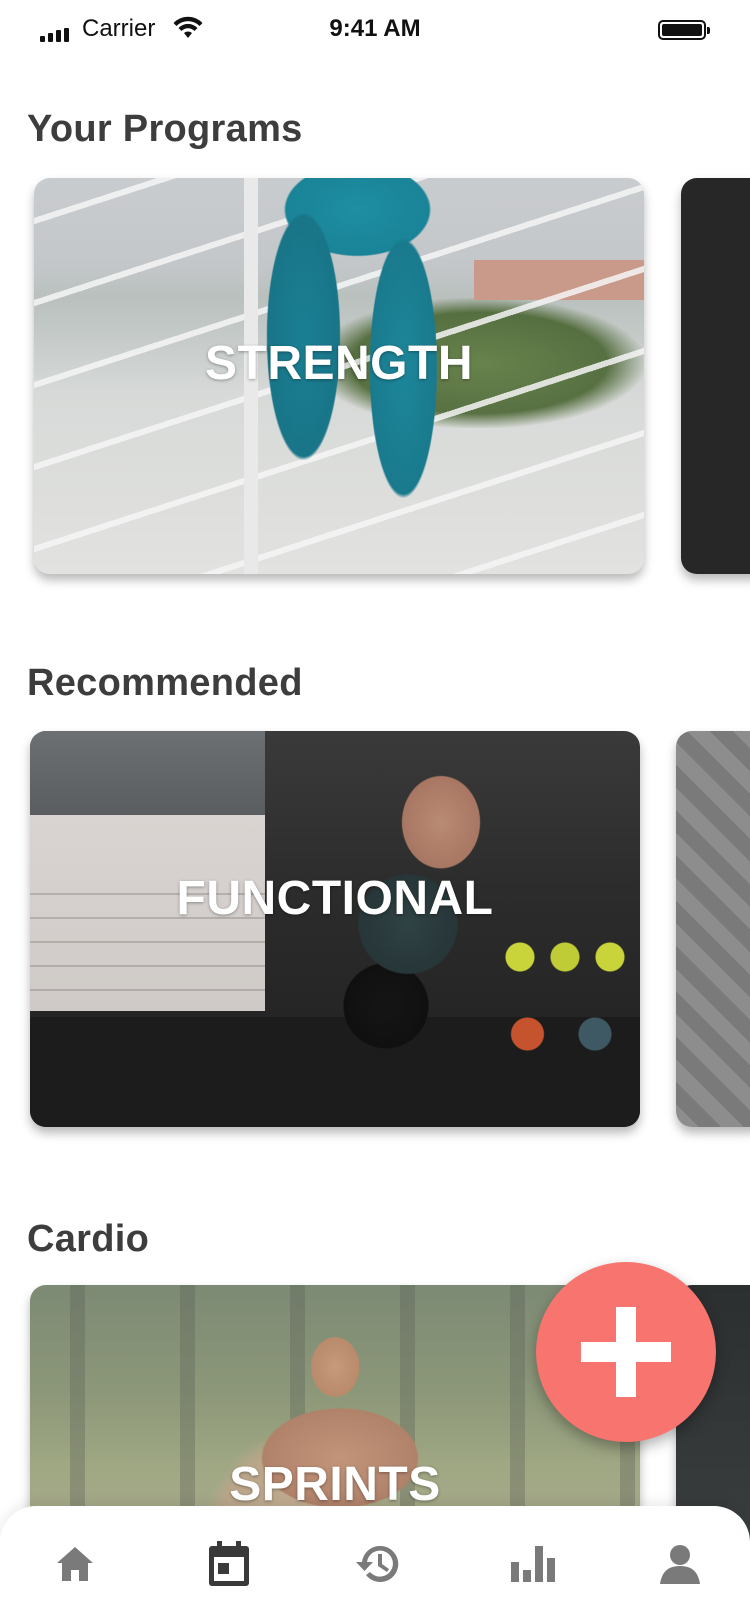 The width and height of the screenshot is (750, 1624). I want to click on tab-home, so click(75, 1564).